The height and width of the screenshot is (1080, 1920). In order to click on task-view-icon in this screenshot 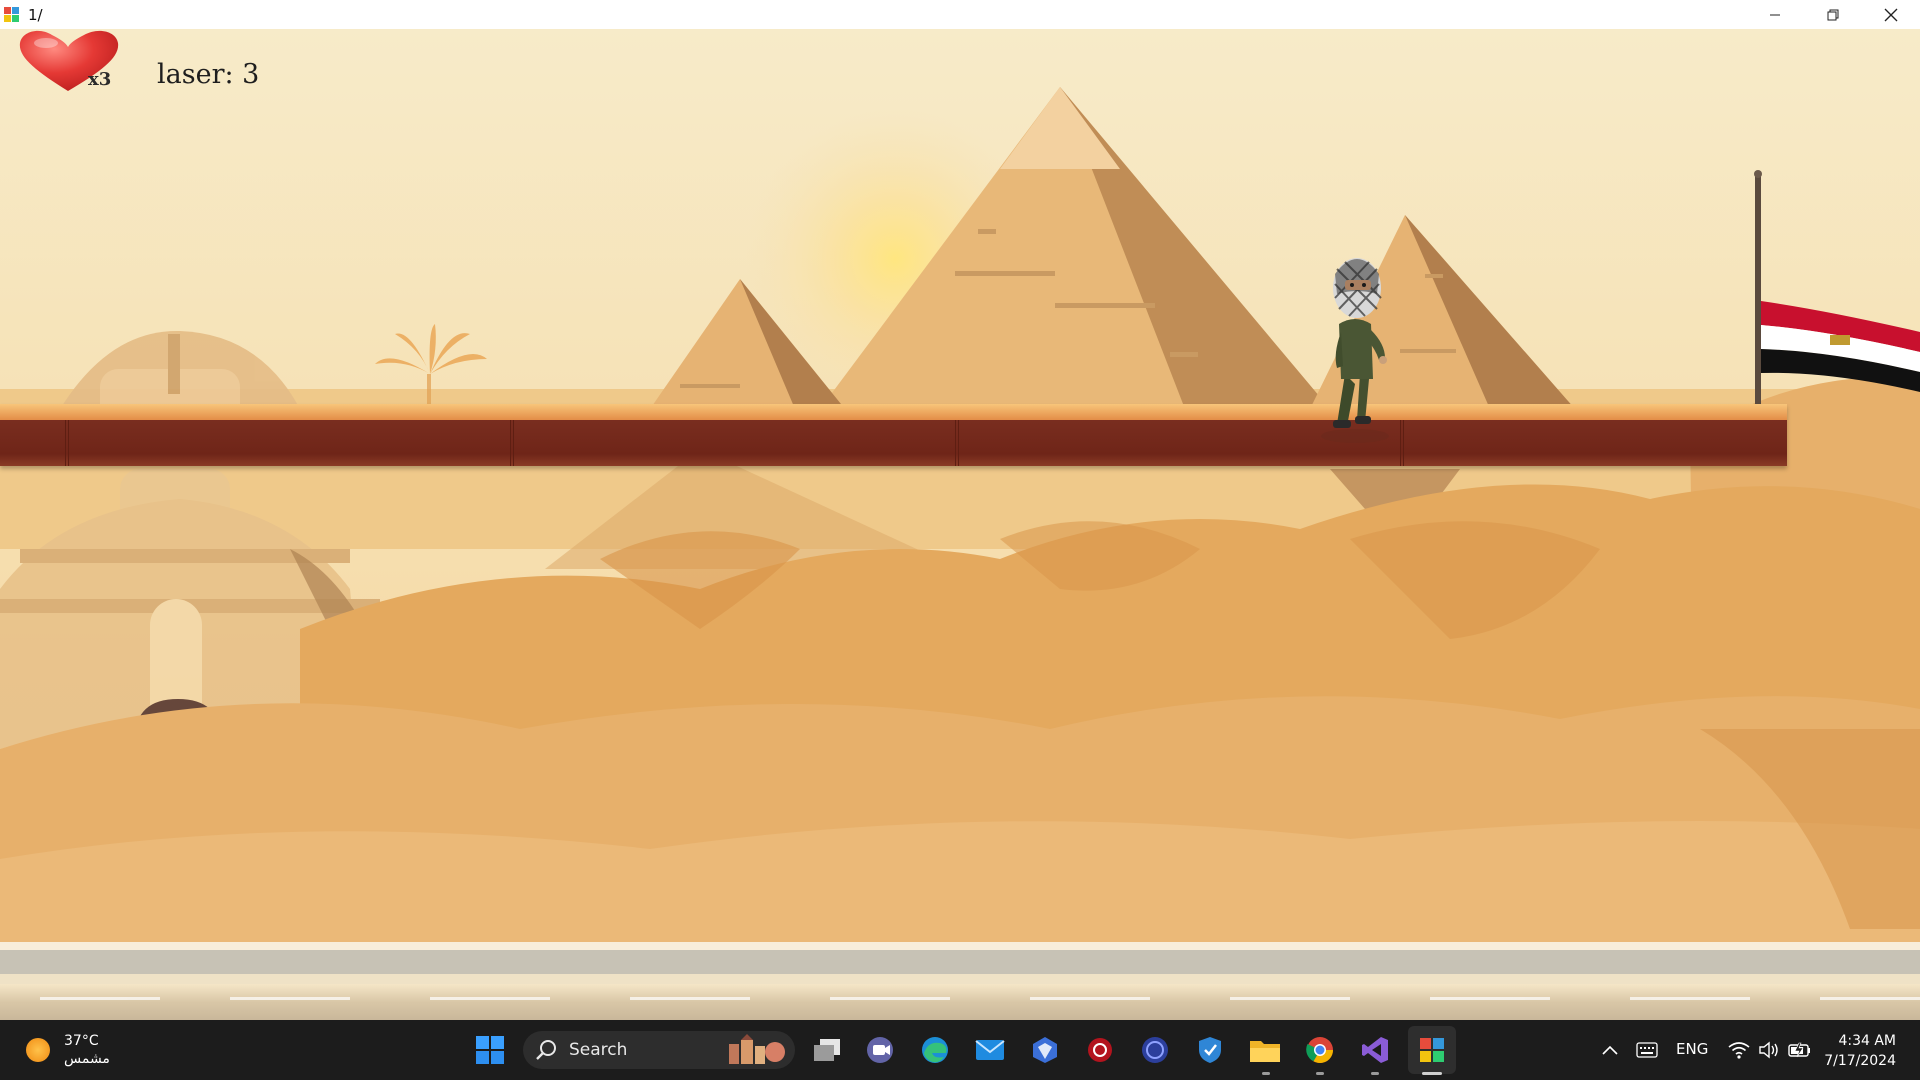, I will do `click(827, 1050)`.